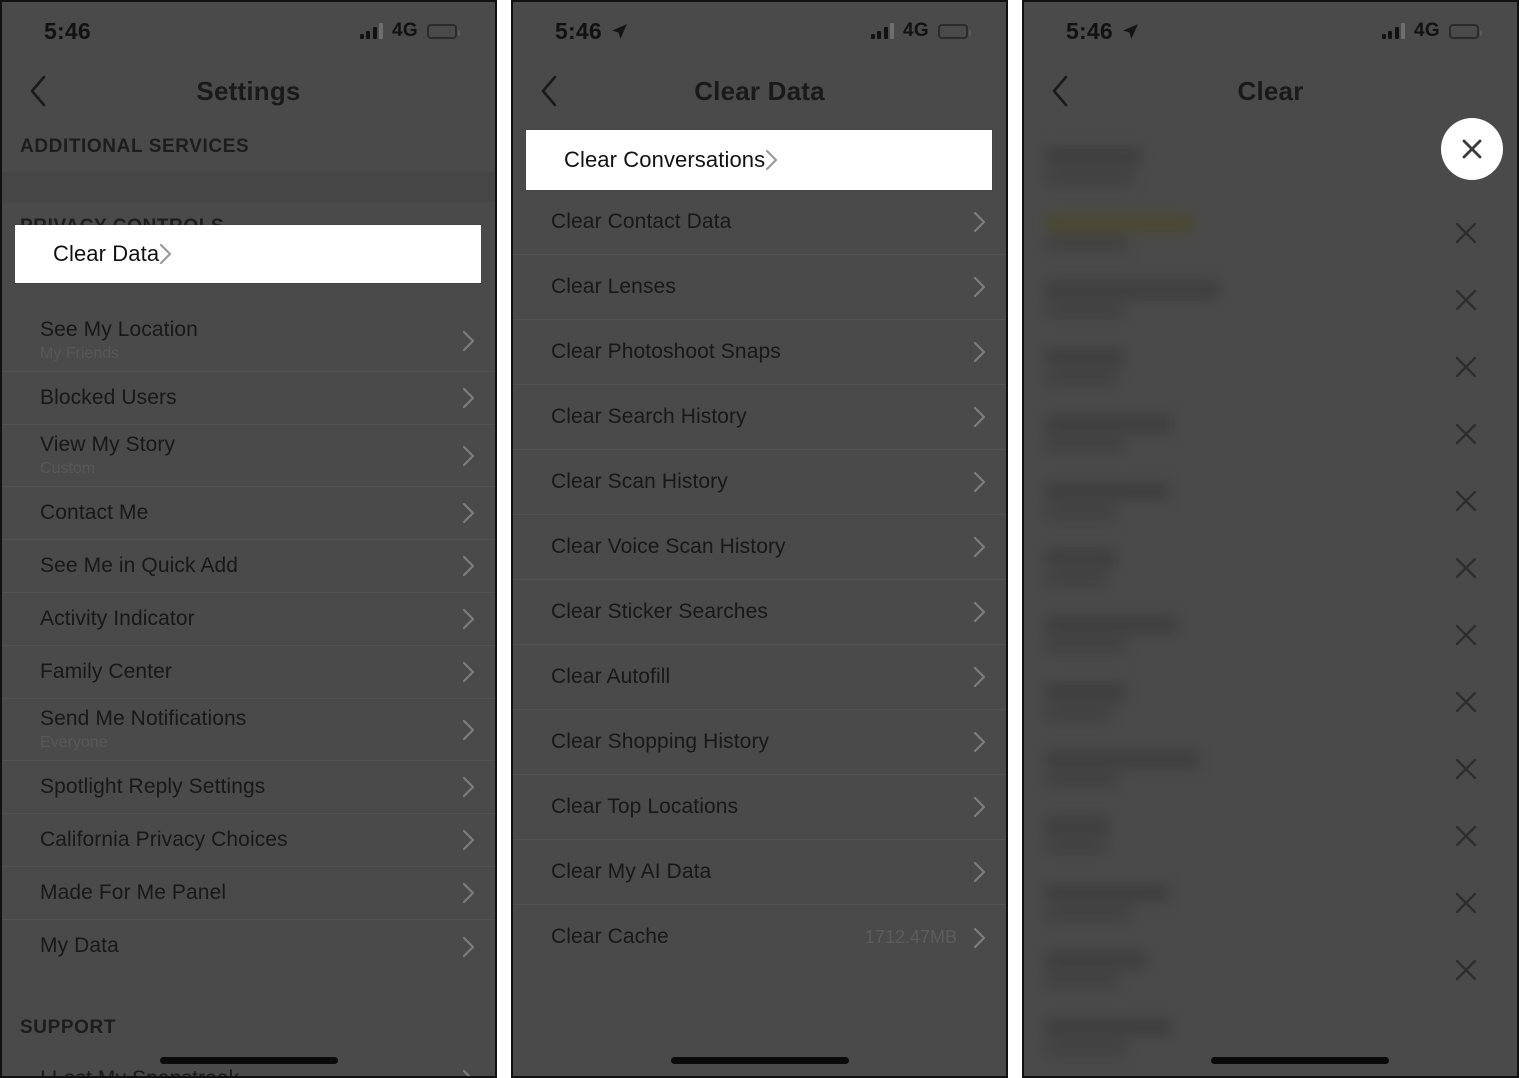 The image size is (1524, 1078). I want to click on row-subtitle: Everyone, so click(74, 743).